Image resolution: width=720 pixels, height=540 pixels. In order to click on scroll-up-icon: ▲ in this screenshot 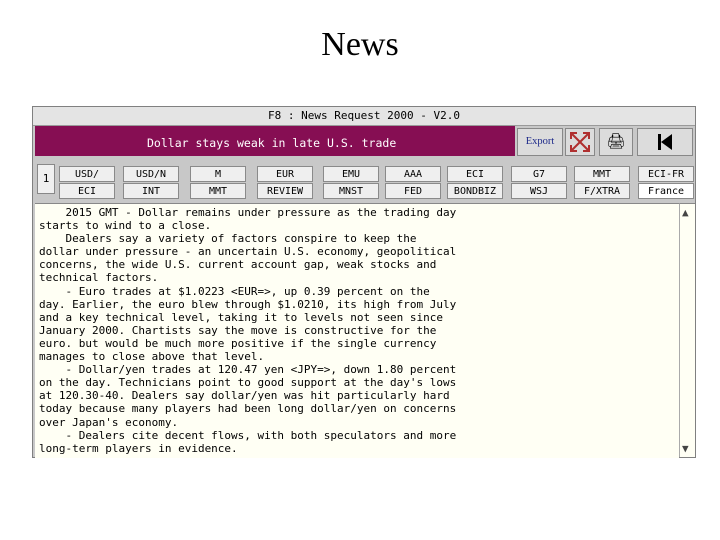, I will do `click(685, 212)`.